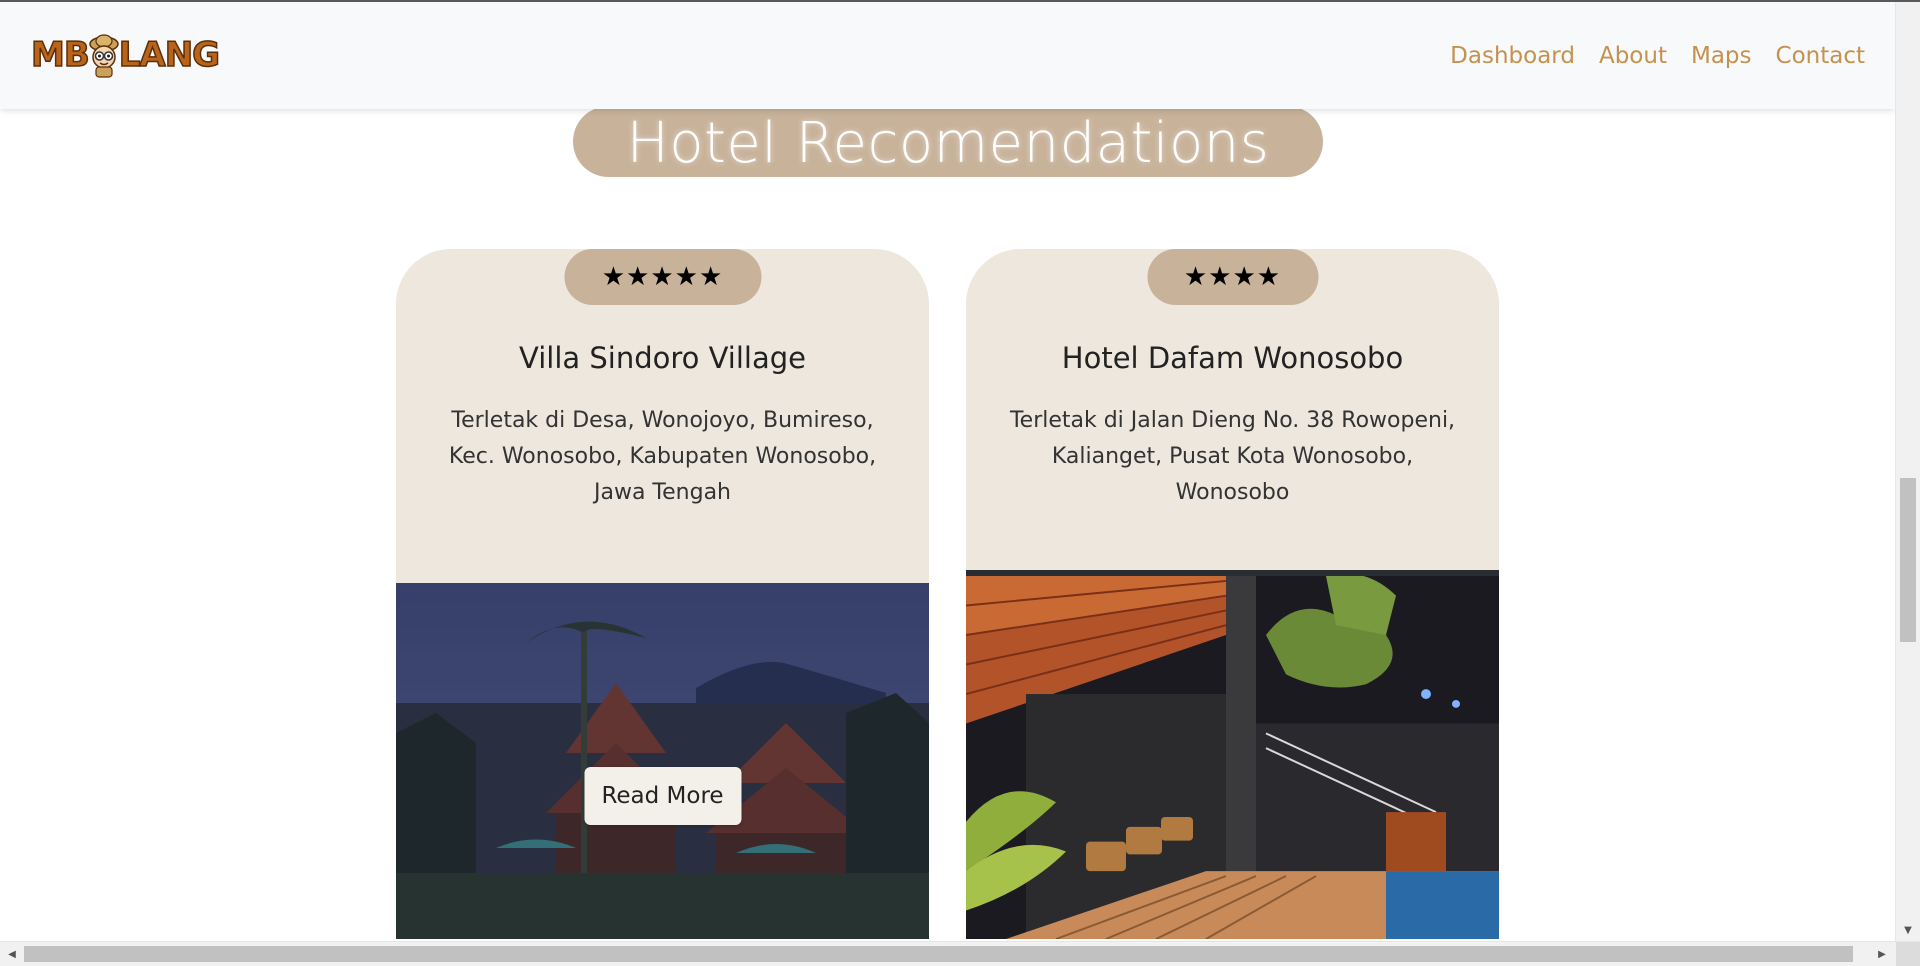 The width and height of the screenshot is (1920, 966). What do you see at coordinates (1721, 56) in the screenshot?
I see `nav-link-maps: Maps` at bounding box center [1721, 56].